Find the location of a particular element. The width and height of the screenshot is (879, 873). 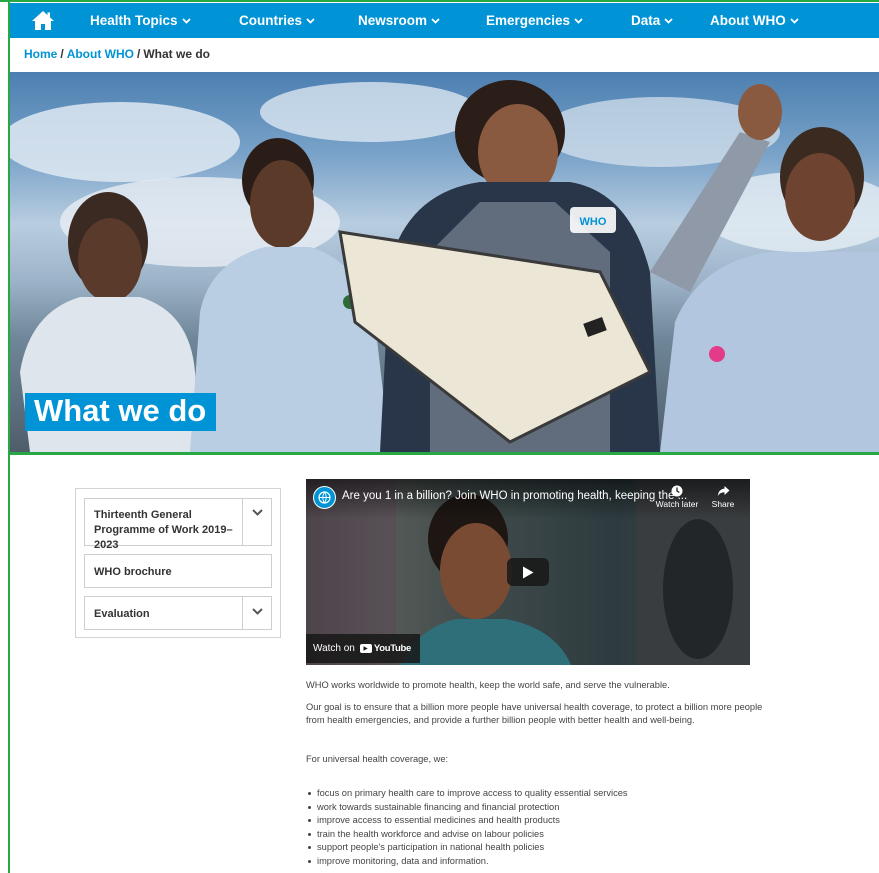

sidebar-item-label: Evaluation is located at coordinates (122, 614).